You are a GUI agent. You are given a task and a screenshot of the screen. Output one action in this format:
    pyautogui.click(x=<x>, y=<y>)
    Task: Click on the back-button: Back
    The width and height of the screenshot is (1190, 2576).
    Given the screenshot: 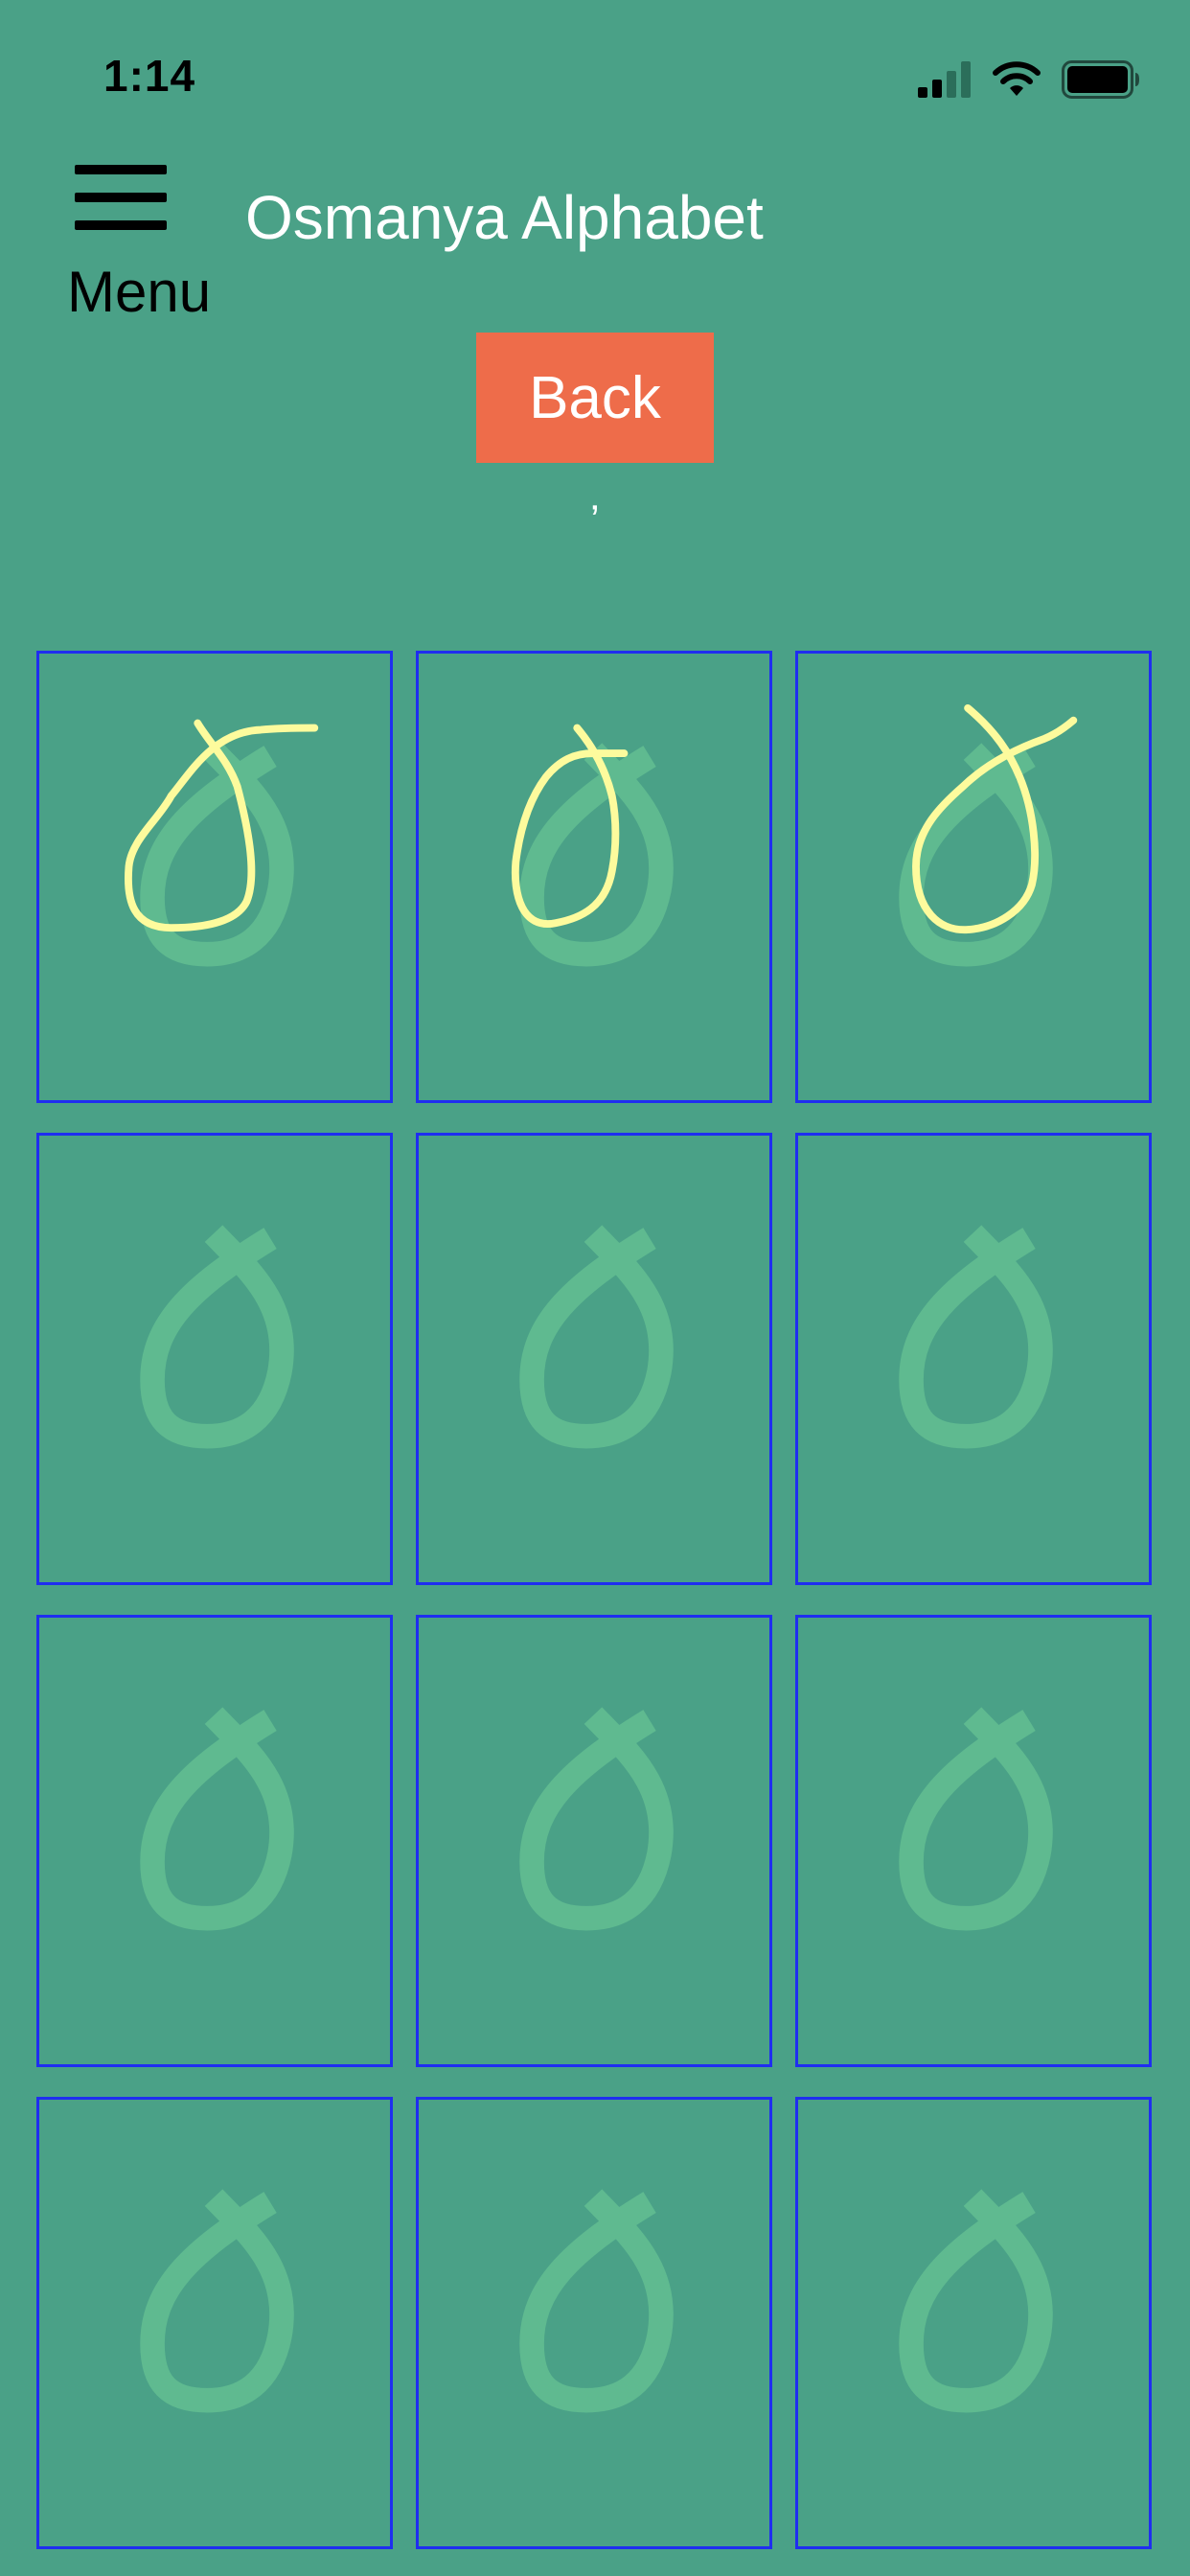 What is the action you would take?
    pyautogui.click(x=595, y=398)
    